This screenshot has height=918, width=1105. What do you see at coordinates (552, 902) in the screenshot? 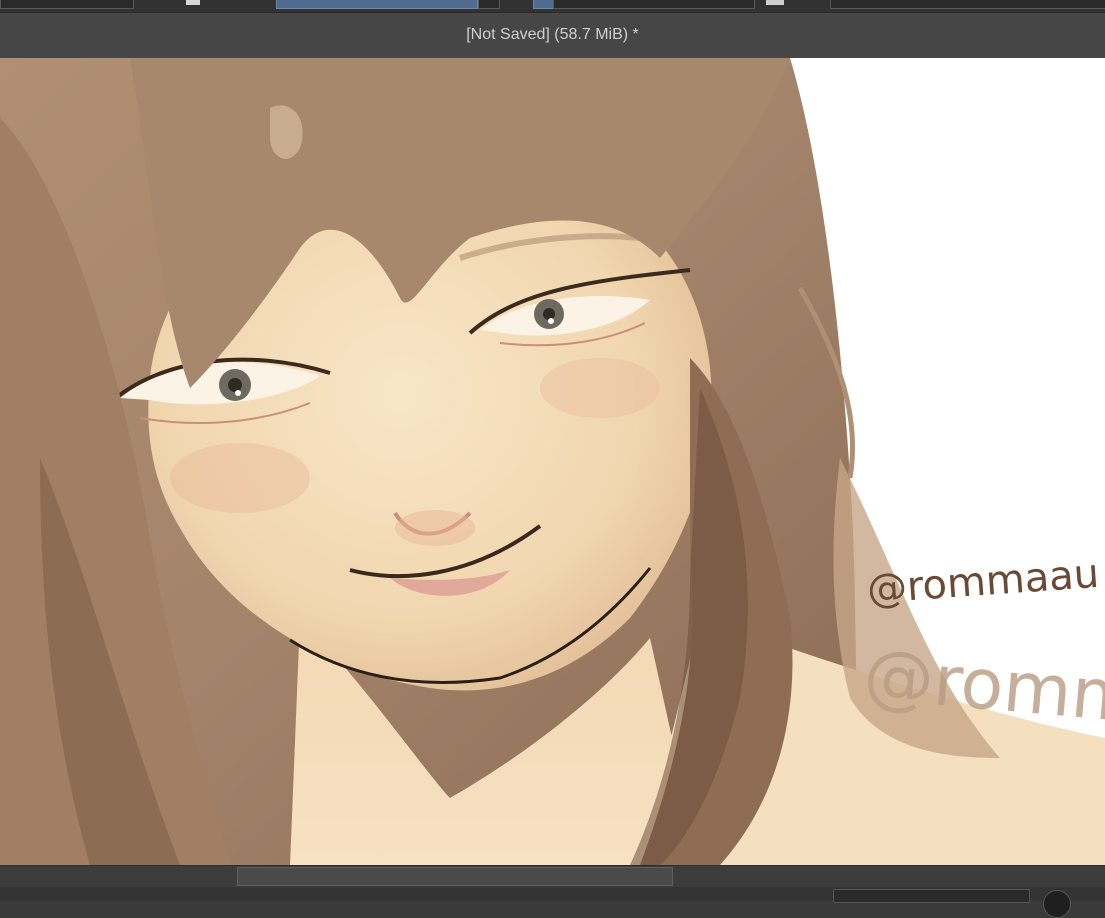
I see `status-bar` at bounding box center [552, 902].